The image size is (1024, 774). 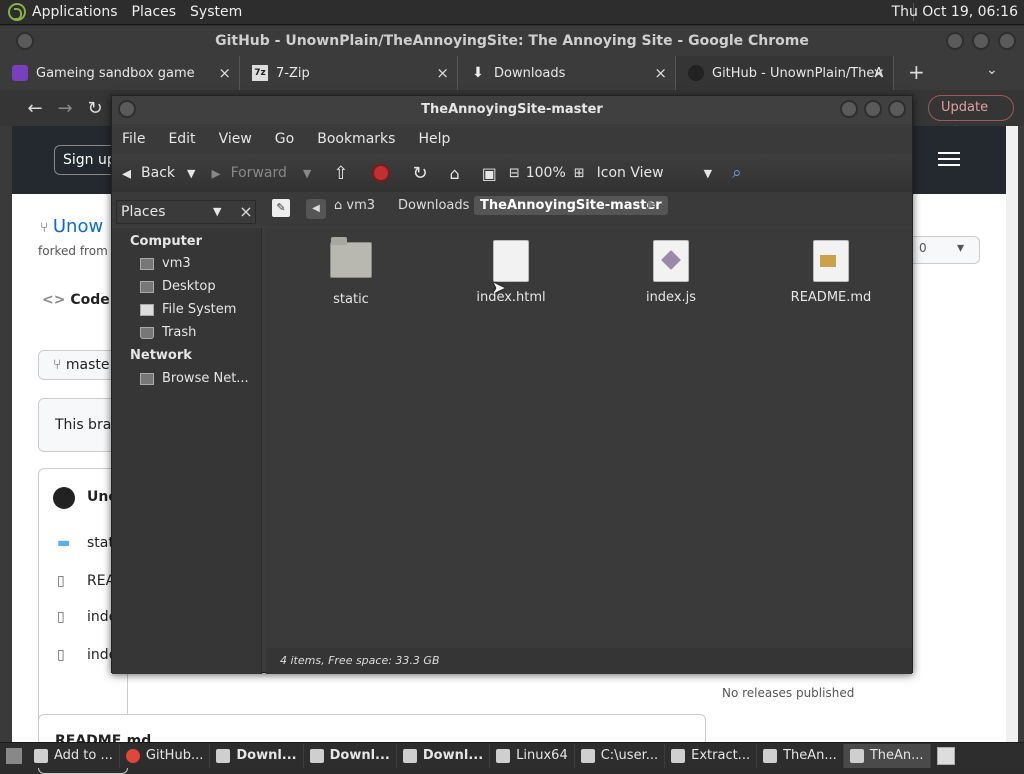 What do you see at coordinates (971, 117) in the screenshot?
I see `update-button: Update ⋮` at bounding box center [971, 117].